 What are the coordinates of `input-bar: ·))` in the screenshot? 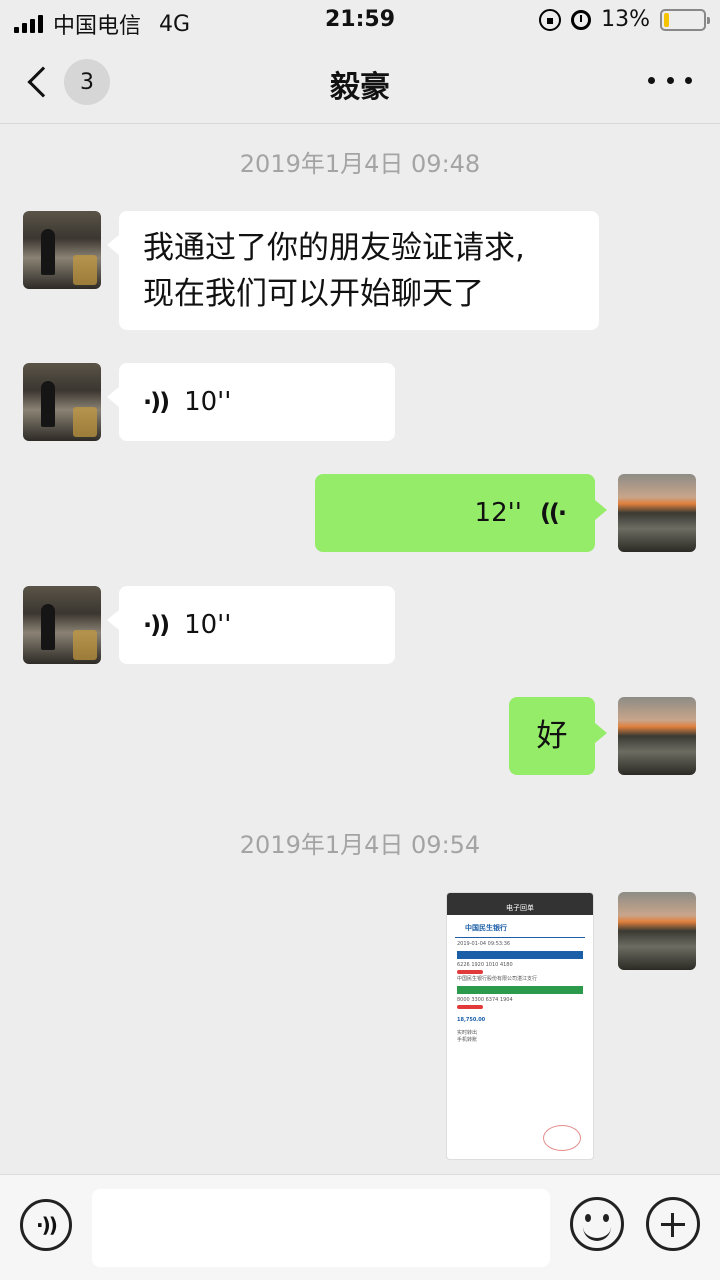 It's located at (360, 1227).